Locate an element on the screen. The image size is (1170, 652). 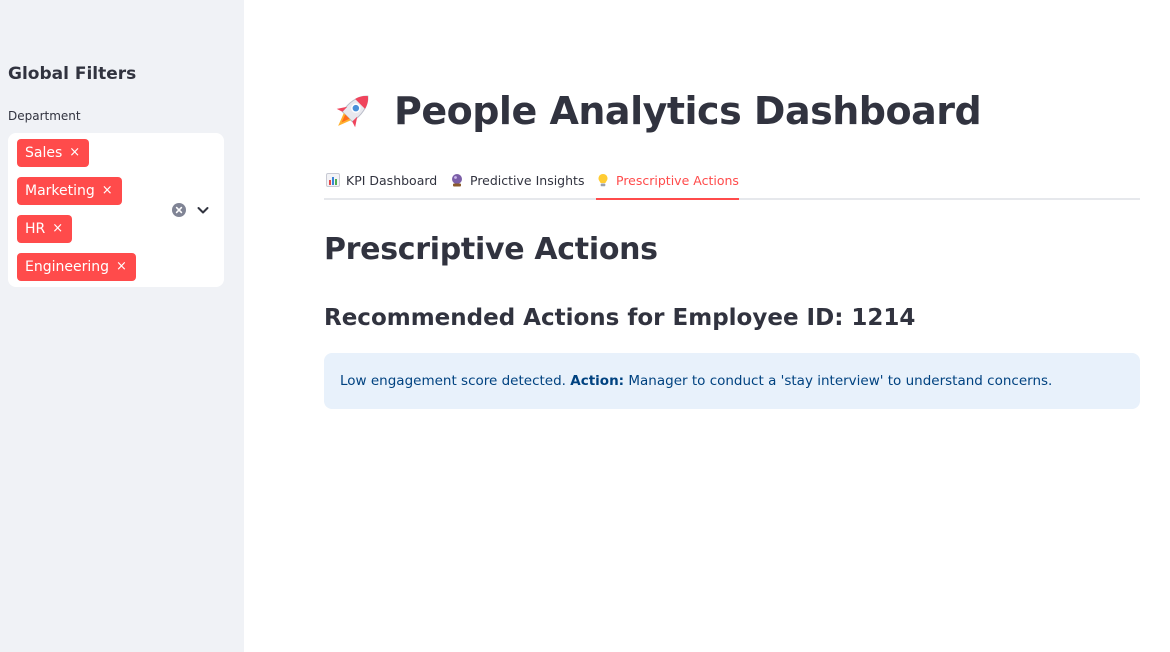
chip-marketing: Marketing × is located at coordinates (69, 191).